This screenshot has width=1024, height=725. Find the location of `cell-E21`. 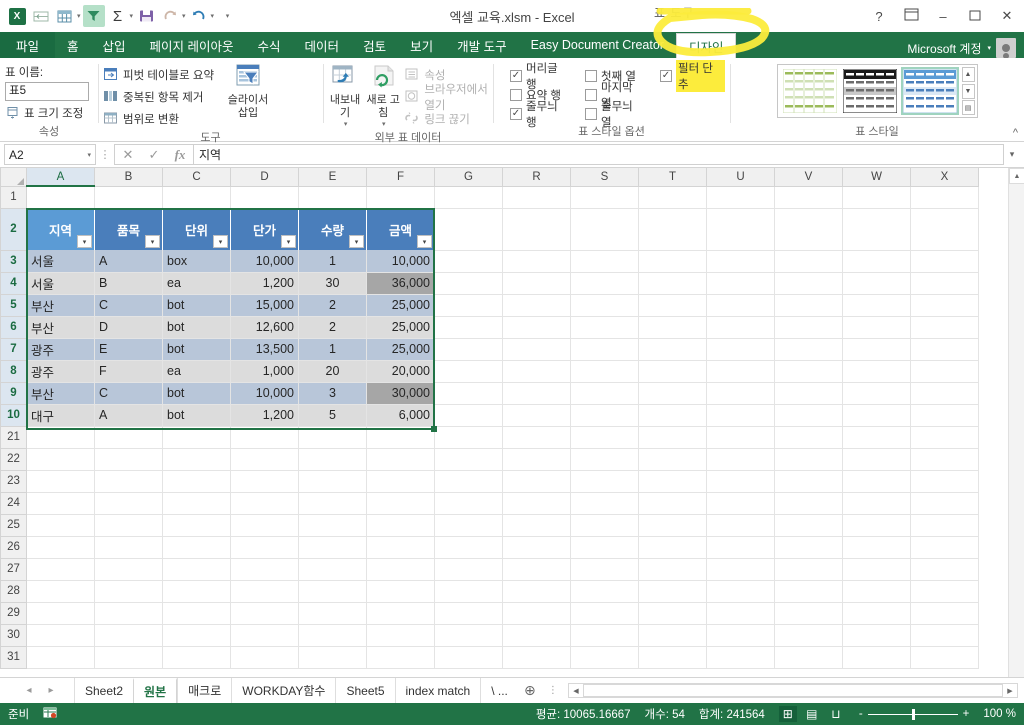

cell-E21 is located at coordinates (332, 437).